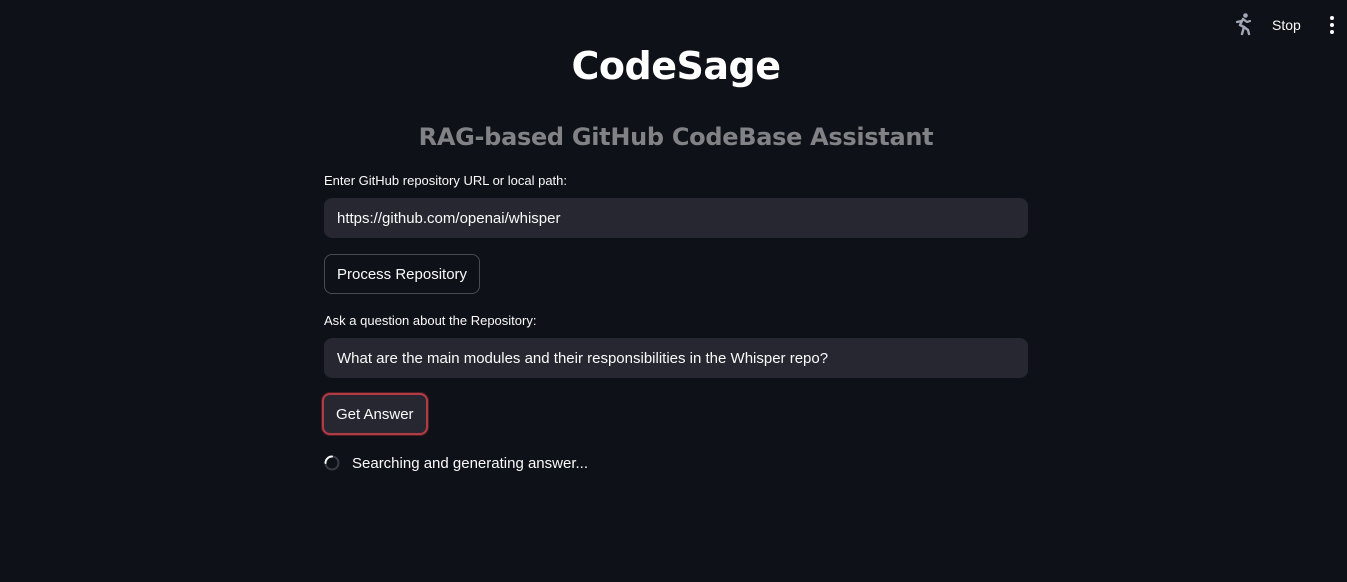  Describe the element at coordinates (402, 274) in the screenshot. I see `process-repository-button: Process Repository` at that location.